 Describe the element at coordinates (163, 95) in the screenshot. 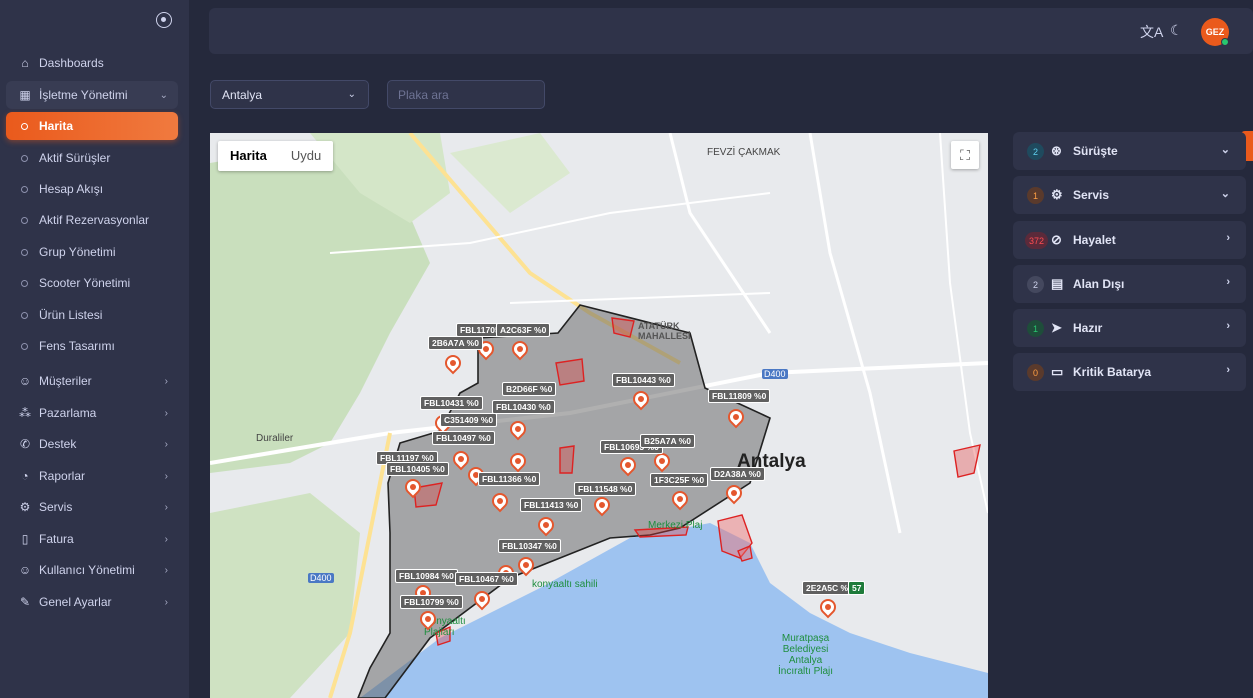

I see `chevron-down-icon: ⌄` at that location.